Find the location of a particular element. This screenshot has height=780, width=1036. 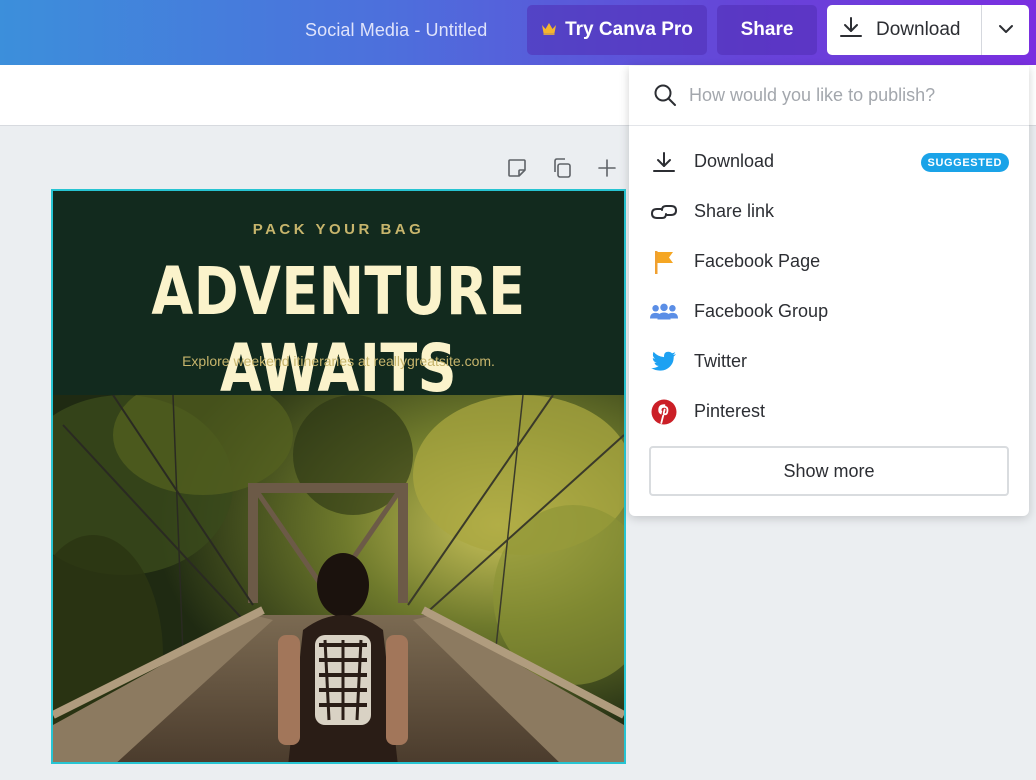

menu-item-label: Twitter is located at coordinates (721, 361).